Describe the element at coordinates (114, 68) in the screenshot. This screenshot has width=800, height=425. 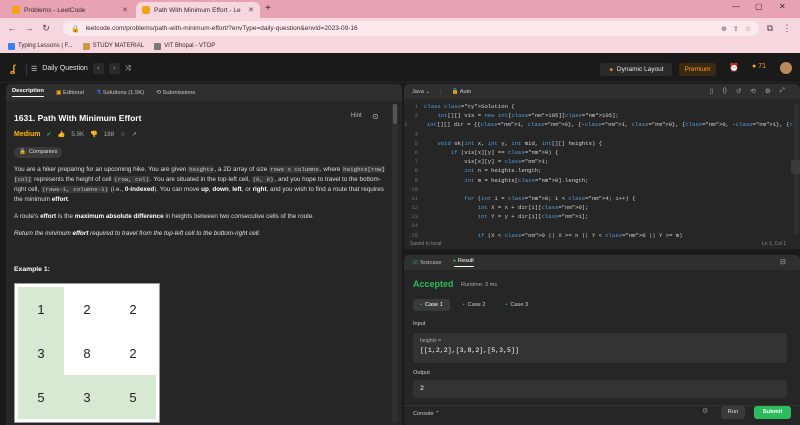
I see `next-problem-icon: ›` at that location.